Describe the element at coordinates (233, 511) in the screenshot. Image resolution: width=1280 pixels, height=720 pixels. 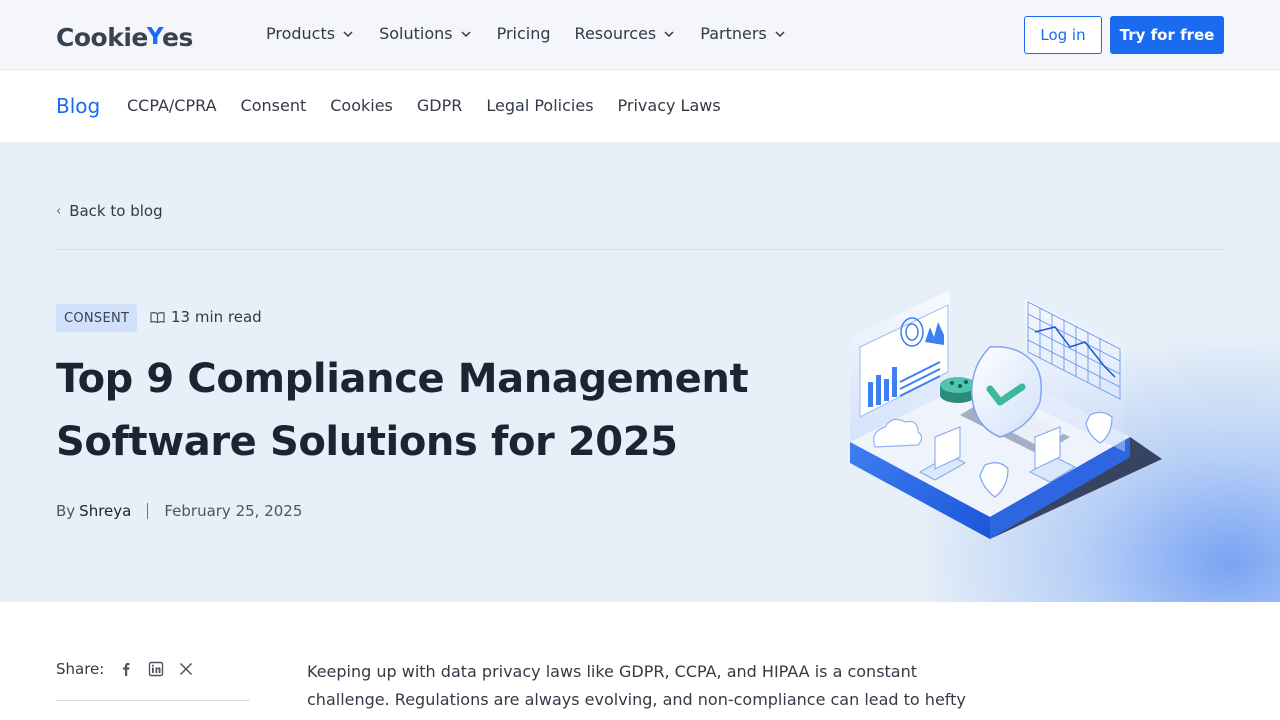
I see `publish-date: February 25, 2025` at that location.